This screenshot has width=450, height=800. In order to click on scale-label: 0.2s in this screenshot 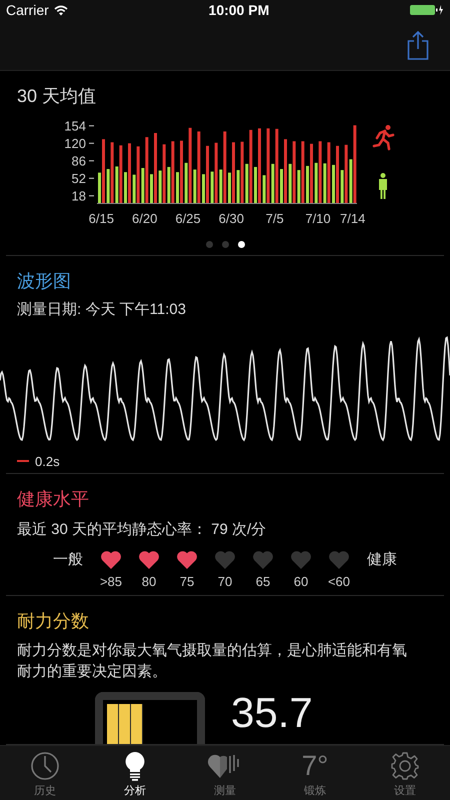, I will do `click(47, 461)`.